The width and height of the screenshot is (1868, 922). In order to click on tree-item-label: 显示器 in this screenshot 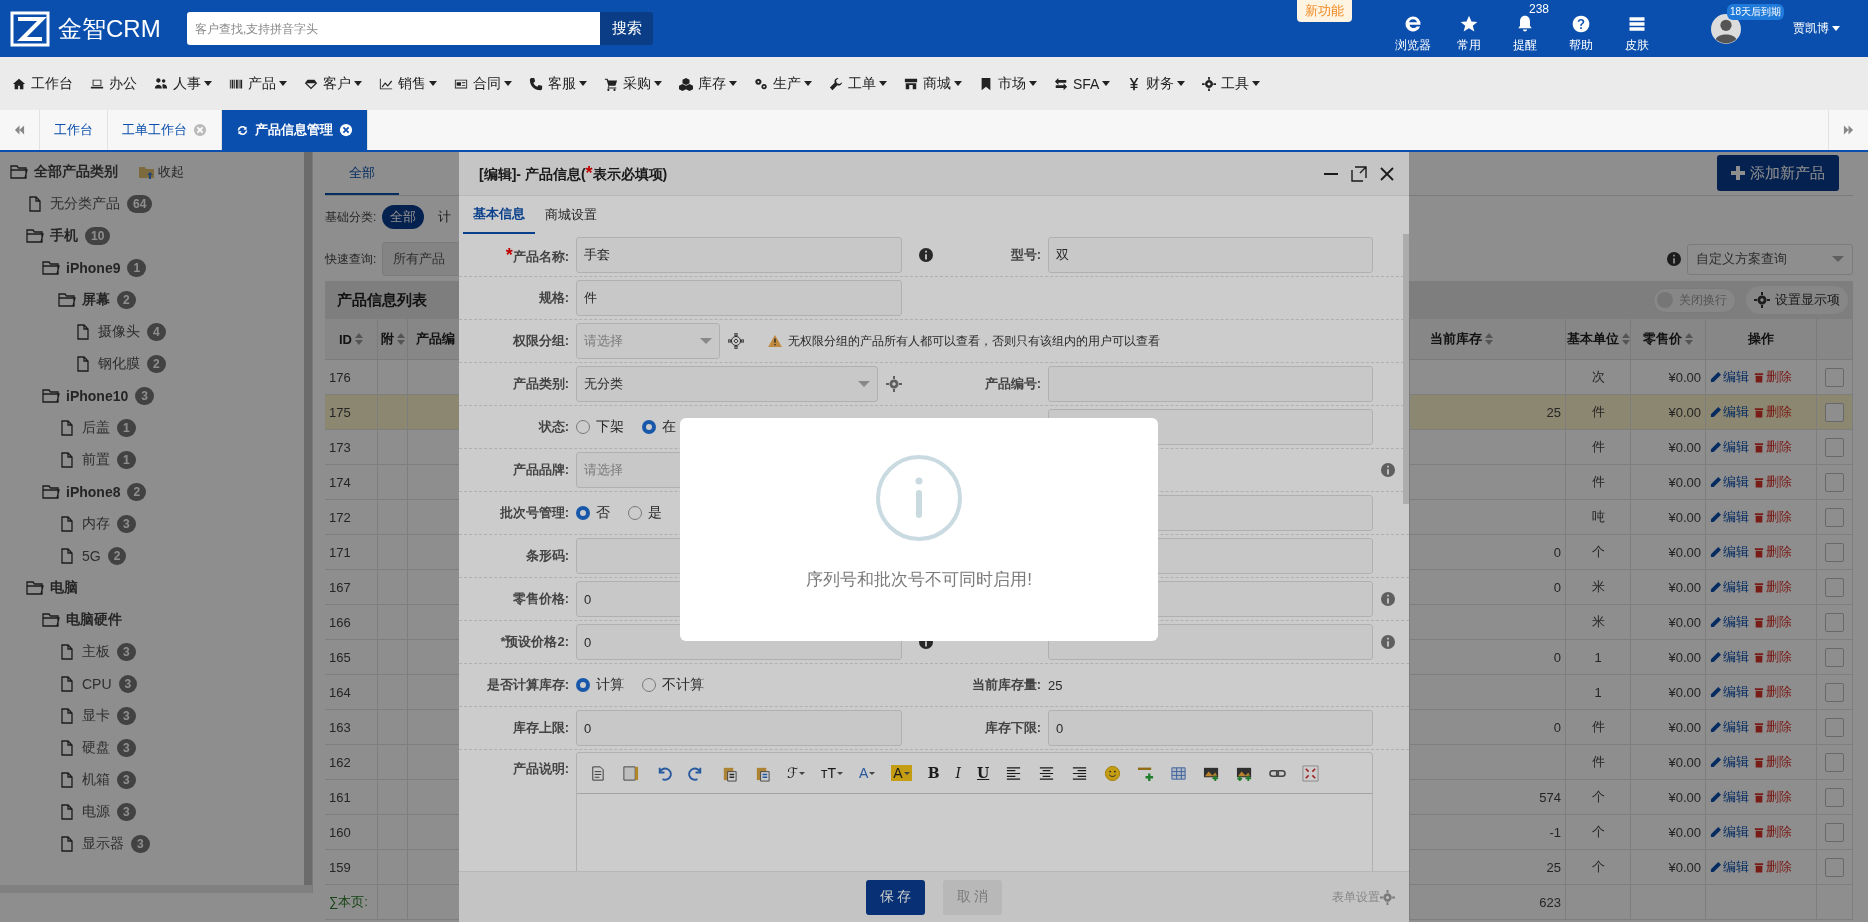, I will do `click(103, 844)`.